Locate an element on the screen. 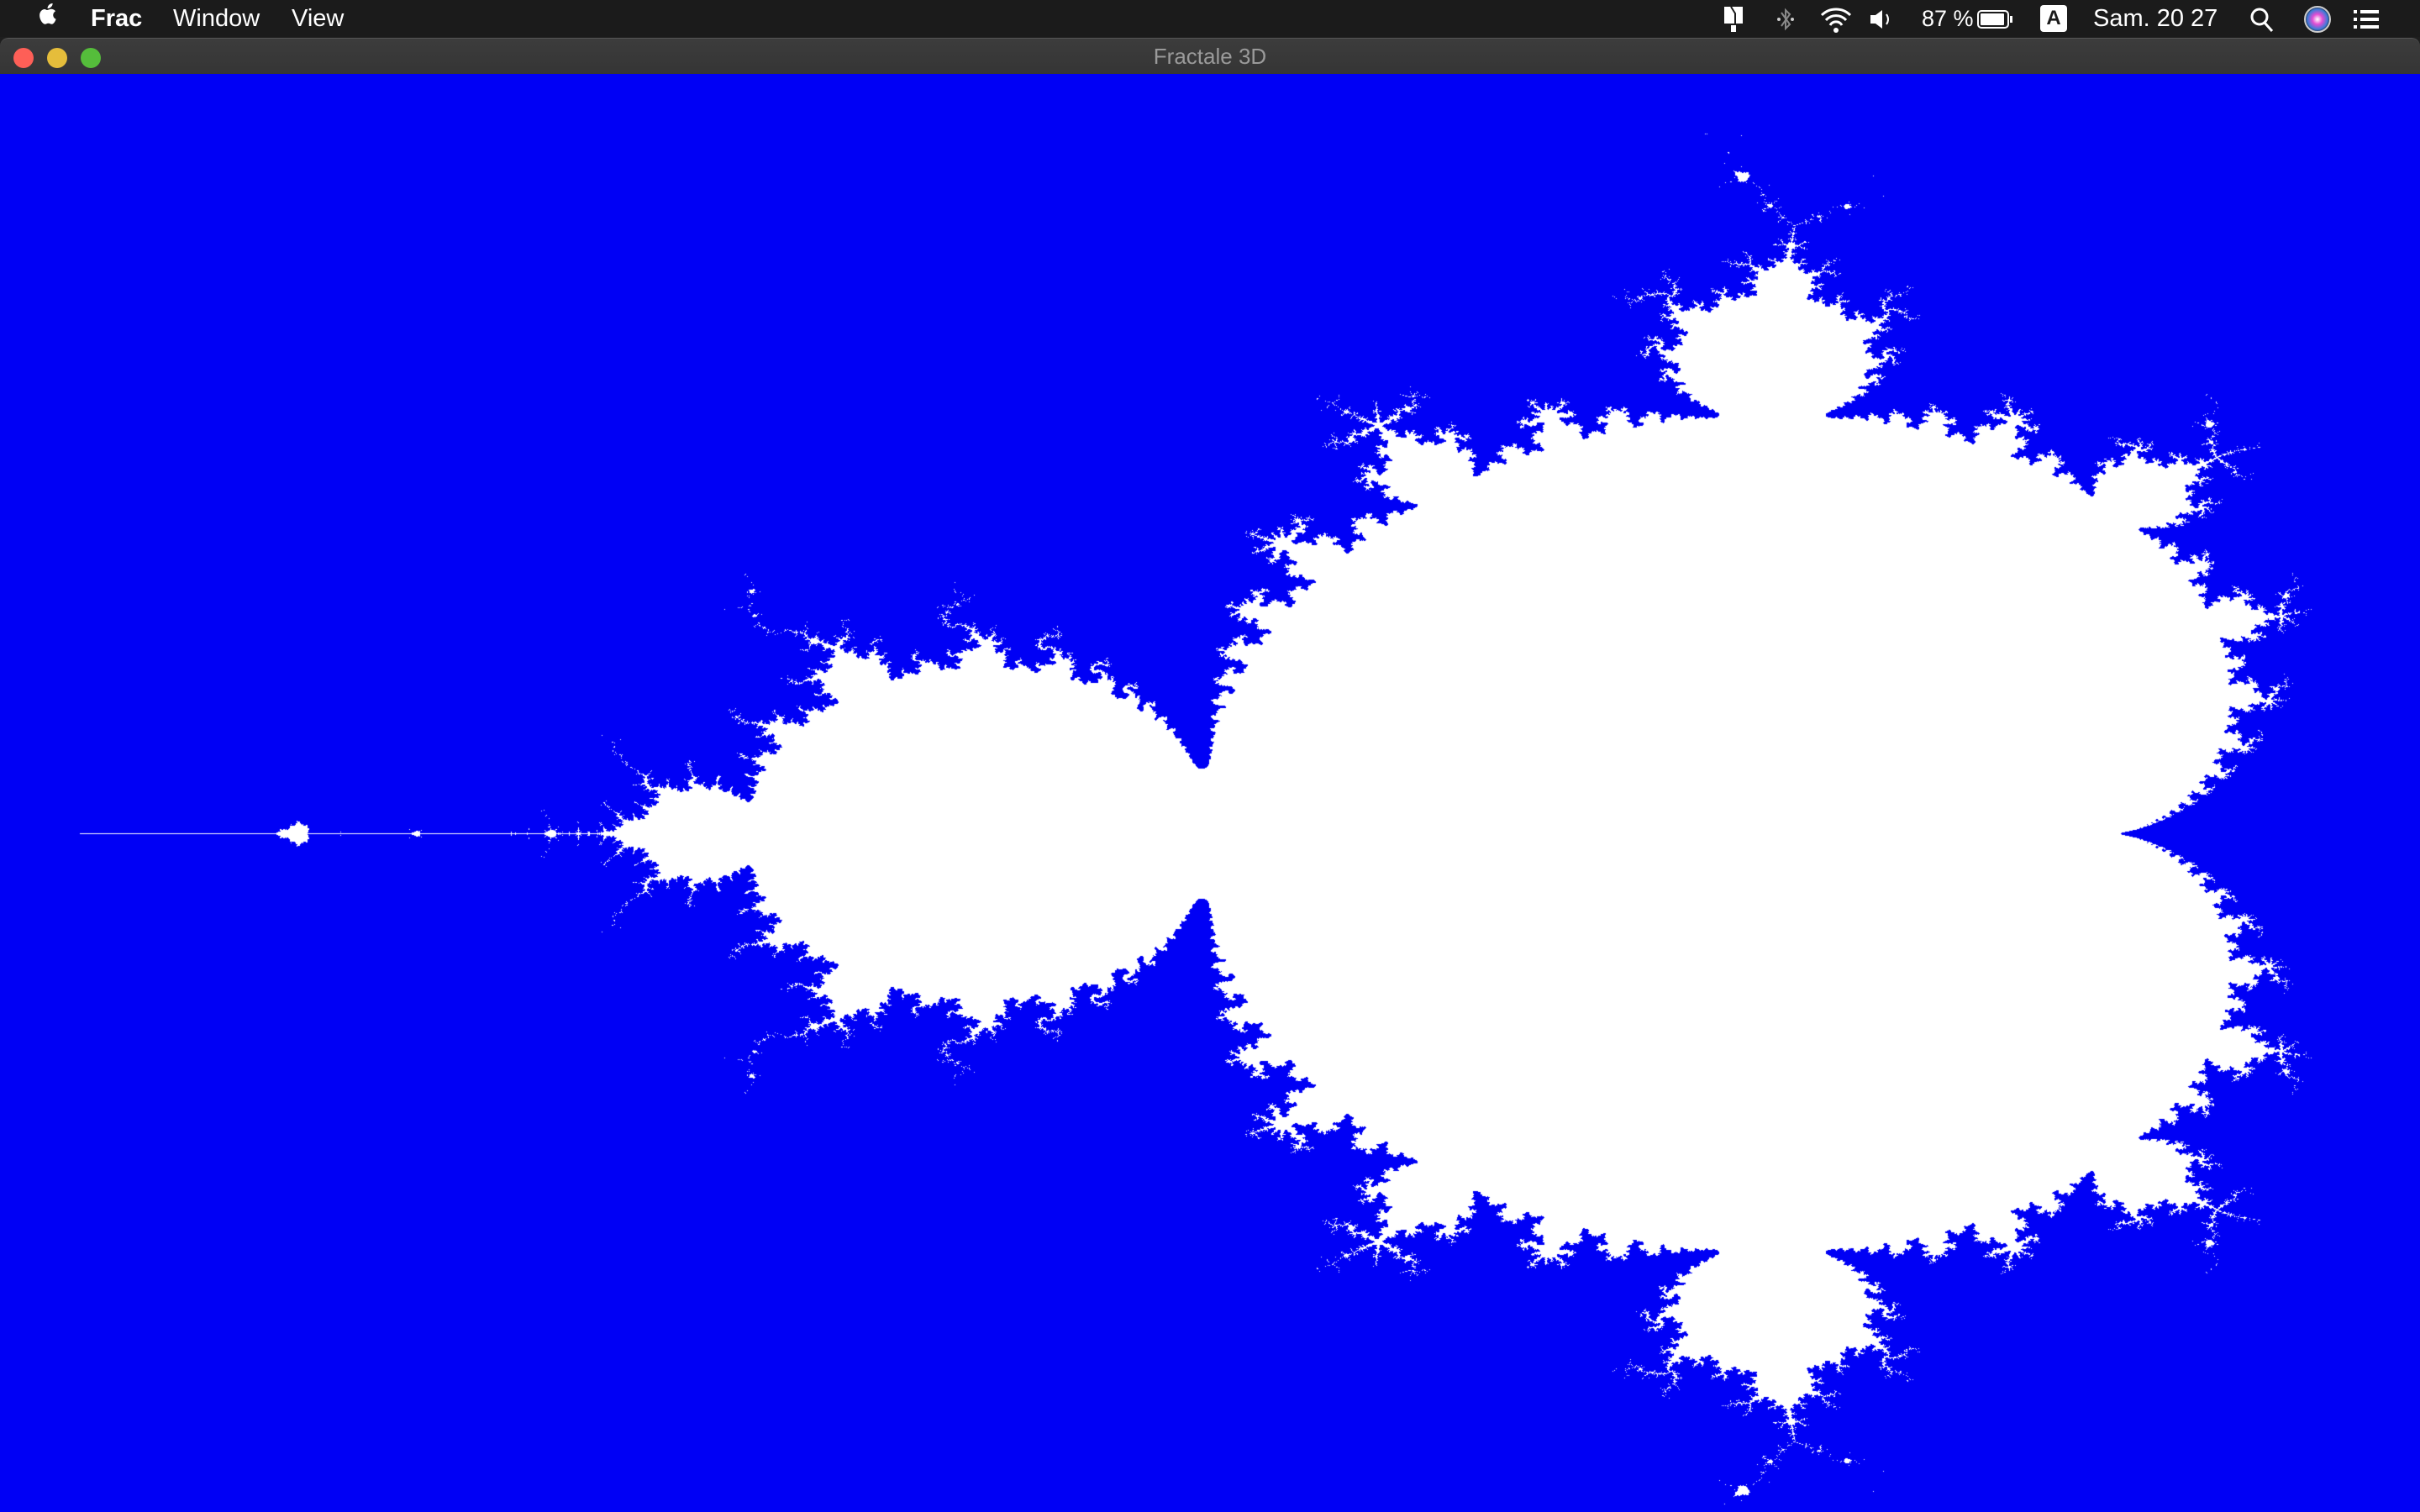 The width and height of the screenshot is (2420, 1512). battery-percent: 87 % is located at coordinates (1948, 18).